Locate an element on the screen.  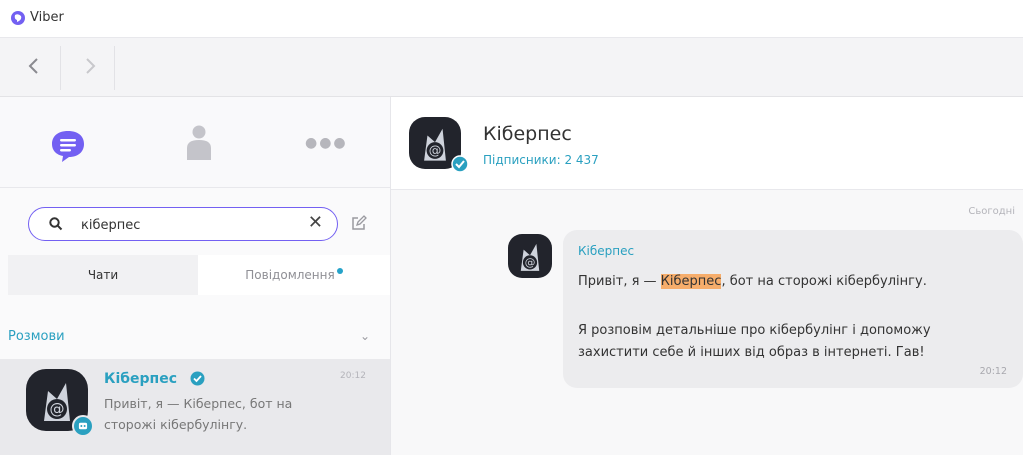
date-separator: Сьогодні is located at coordinates (991, 211).